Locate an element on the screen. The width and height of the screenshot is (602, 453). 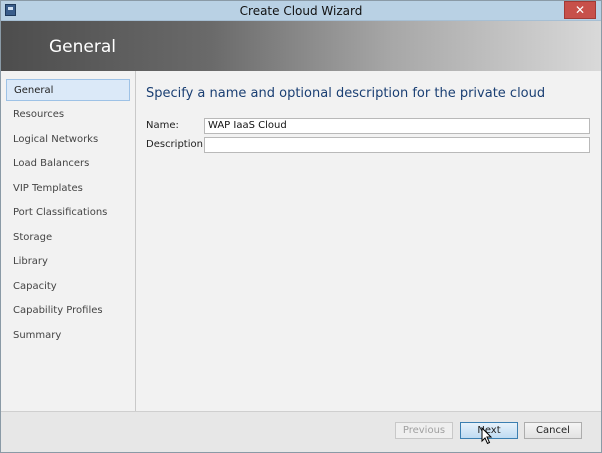
name-label: Name: is located at coordinates (162, 125).